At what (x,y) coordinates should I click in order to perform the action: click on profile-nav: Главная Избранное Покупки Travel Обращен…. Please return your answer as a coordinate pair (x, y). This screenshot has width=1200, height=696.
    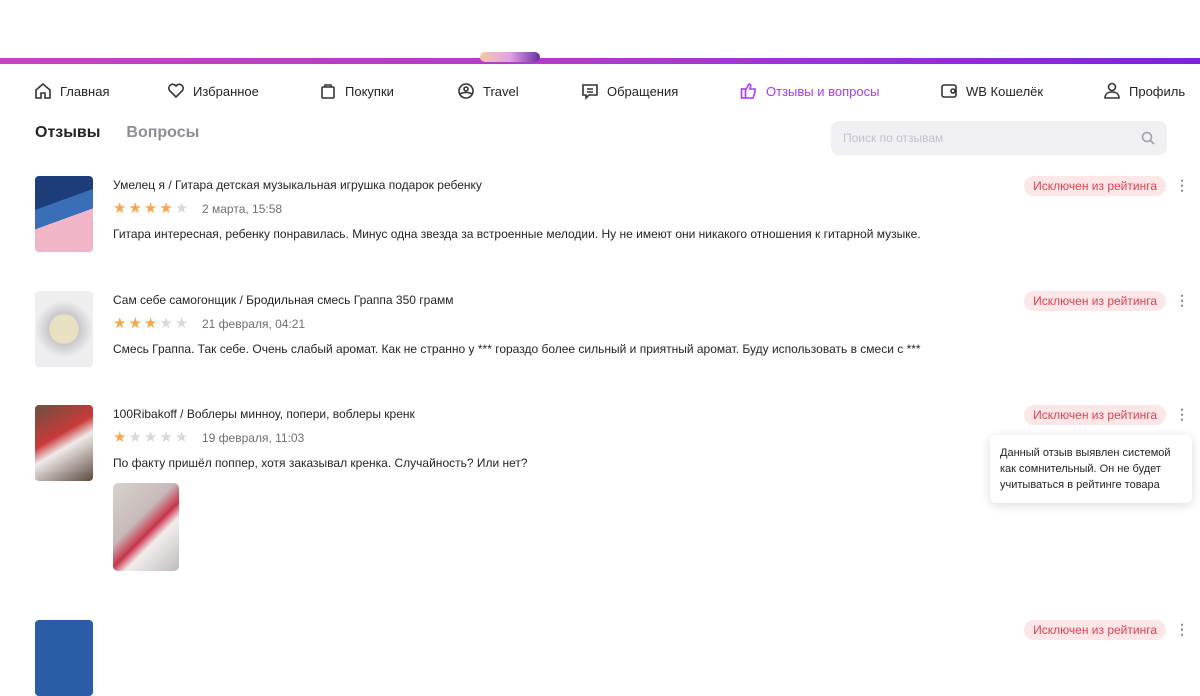
    Looking at the image, I should click on (600, 94).